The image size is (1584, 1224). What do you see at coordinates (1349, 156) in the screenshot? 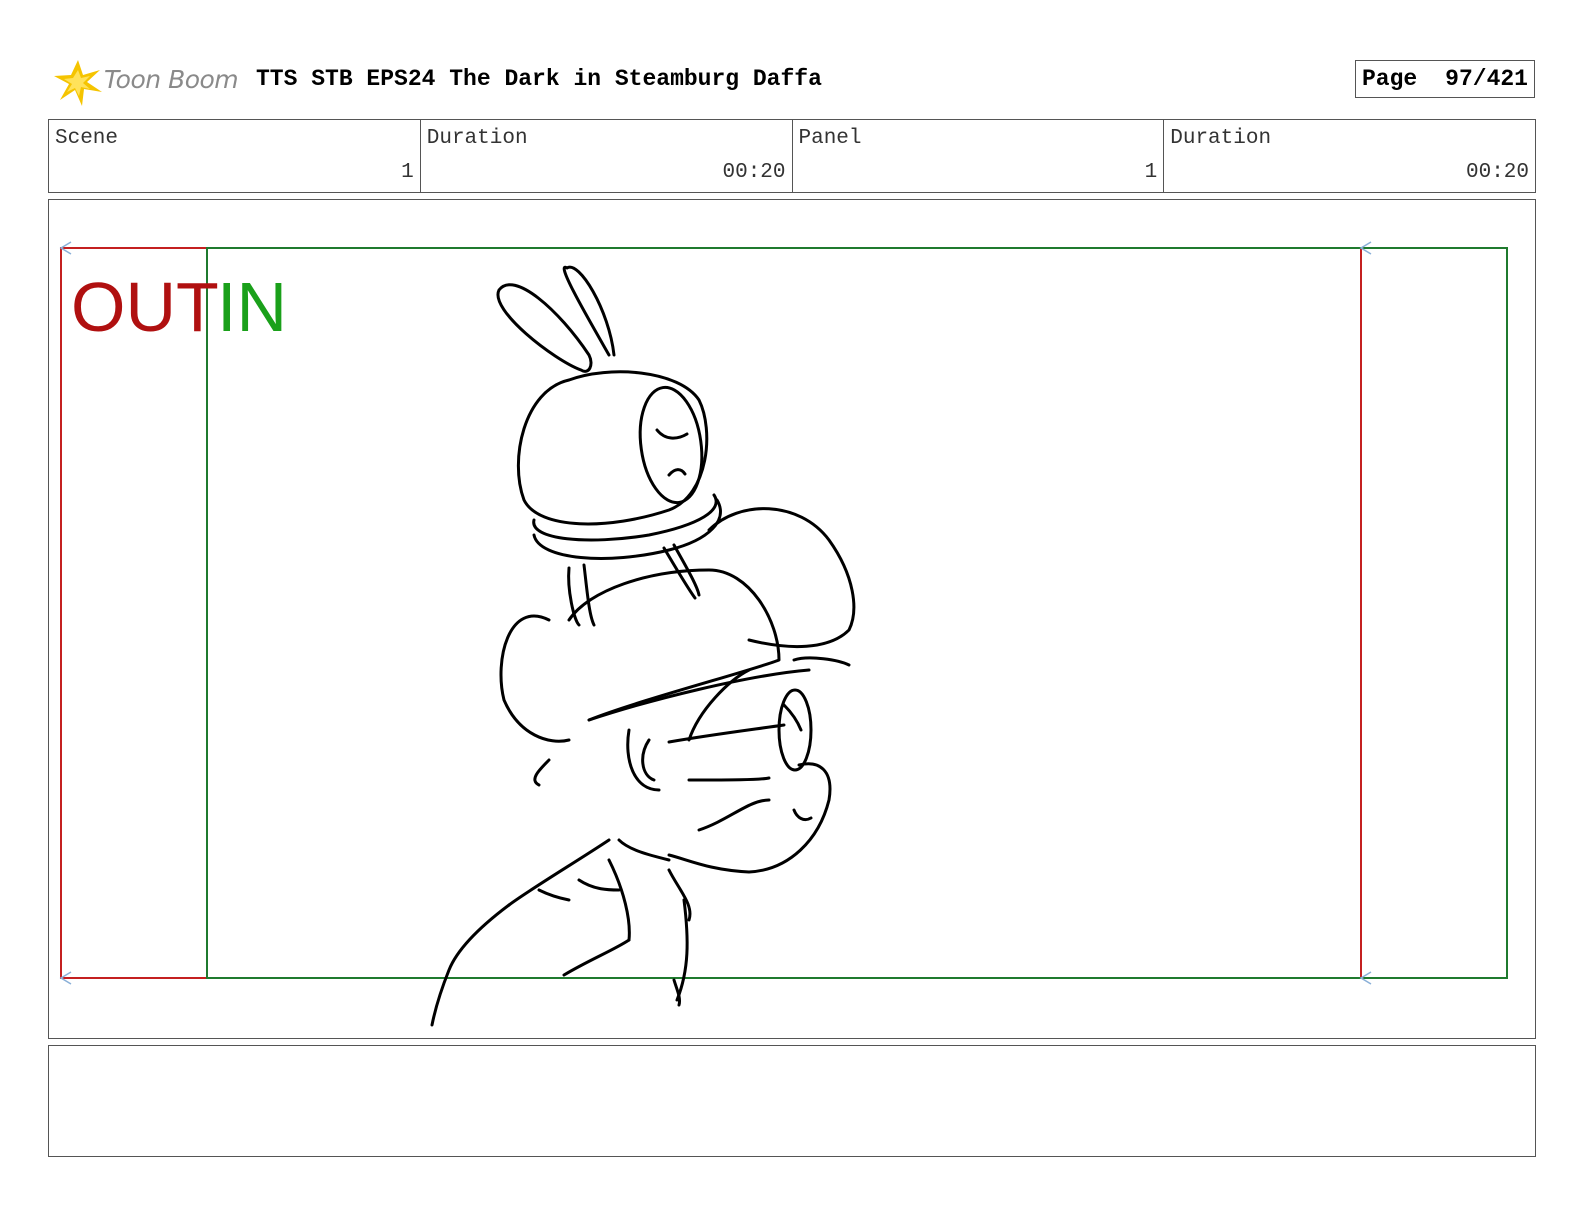
I see `panel-duration-cell: Duration 00:20` at bounding box center [1349, 156].